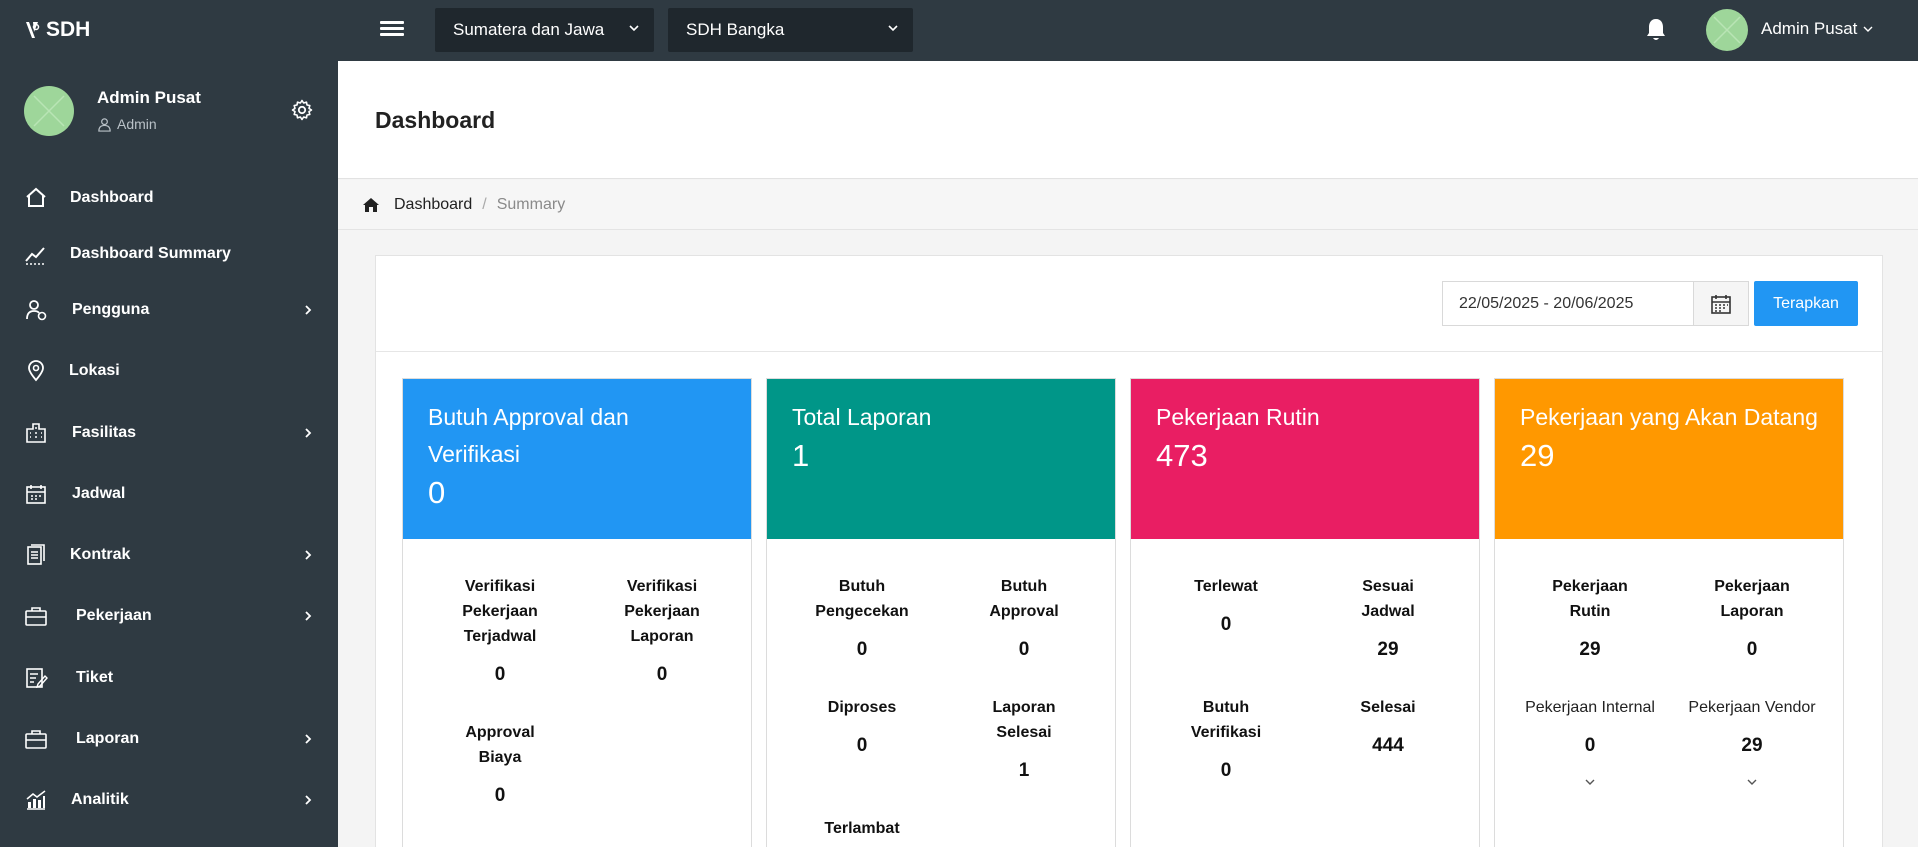 The image size is (1918, 847). What do you see at coordinates (104, 124) in the screenshot?
I see `user-role-icon` at bounding box center [104, 124].